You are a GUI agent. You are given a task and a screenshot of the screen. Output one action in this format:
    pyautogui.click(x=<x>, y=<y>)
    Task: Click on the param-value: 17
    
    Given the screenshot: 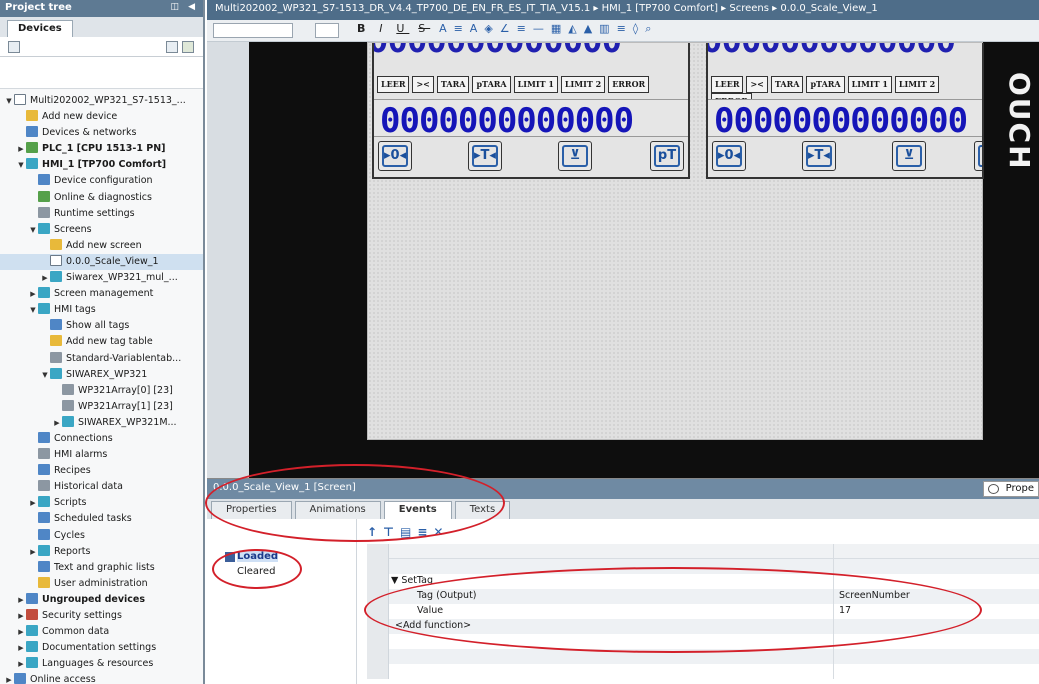 What is the action you would take?
    pyautogui.click(x=845, y=610)
    